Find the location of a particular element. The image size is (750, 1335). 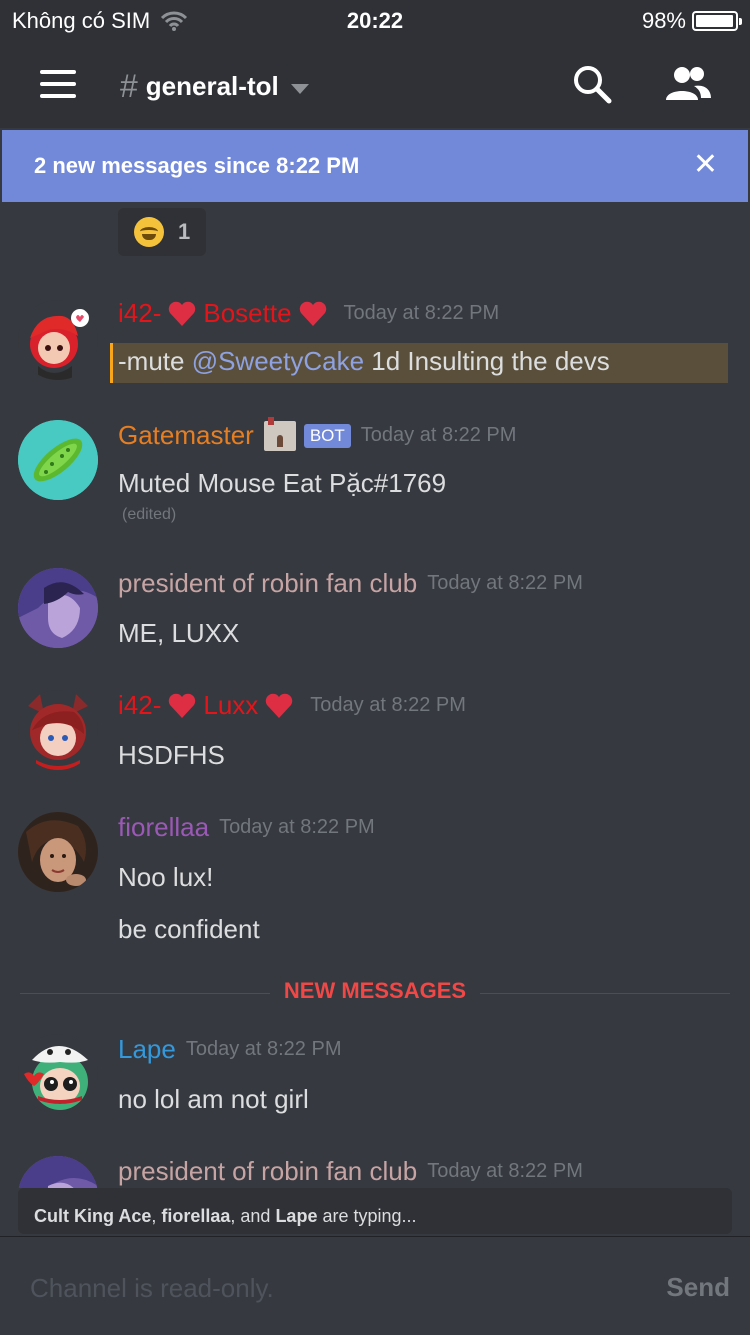

message-input: Channel is read-only. is located at coordinates (152, 1288).